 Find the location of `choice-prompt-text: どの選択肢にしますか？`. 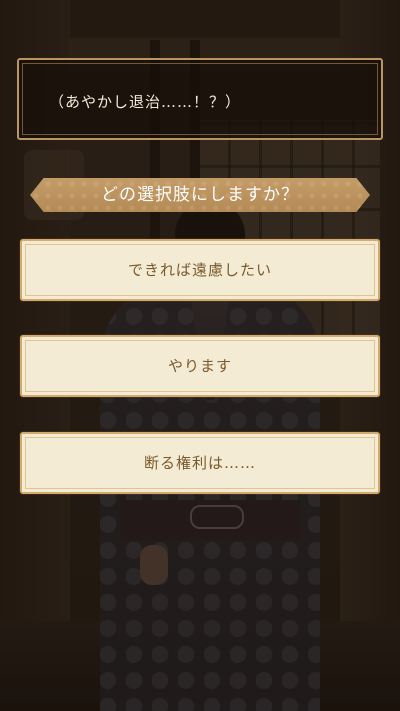

choice-prompt-text: どの選択肢にしますか？ is located at coordinates (200, 195).